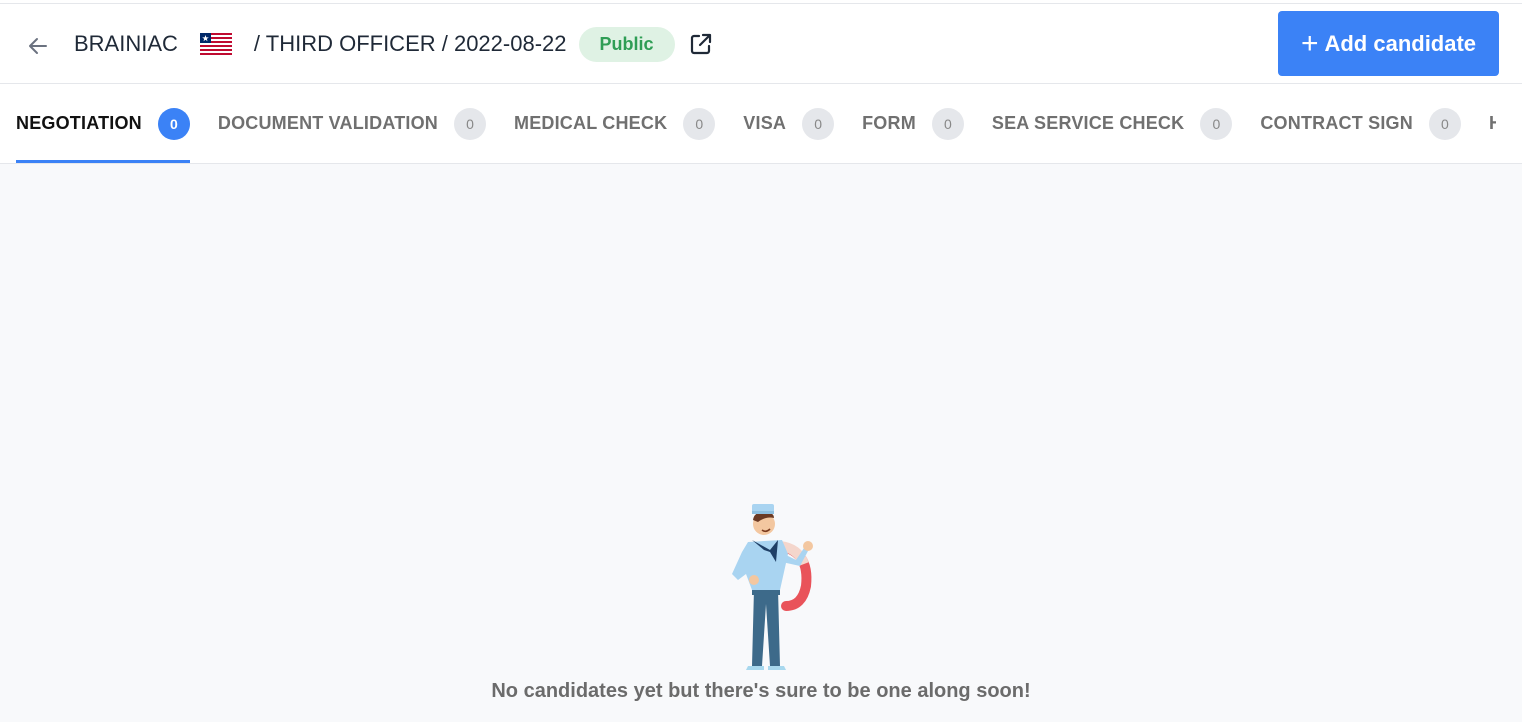 The height and width of the screenshot is (722, 1522). I want to click on tabs-overflow-mask, so click(1509, 123).